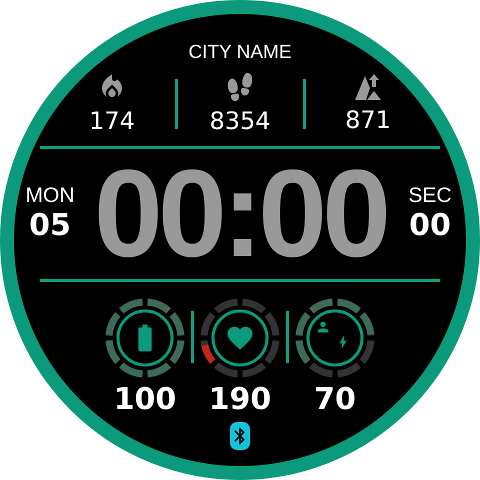 The height and width of the screenshot is (480, 480). What do you see at coordinates (368, 87) in the screenshot?
I see `mountain-arrow-icon` at bounding box center [368, 87].